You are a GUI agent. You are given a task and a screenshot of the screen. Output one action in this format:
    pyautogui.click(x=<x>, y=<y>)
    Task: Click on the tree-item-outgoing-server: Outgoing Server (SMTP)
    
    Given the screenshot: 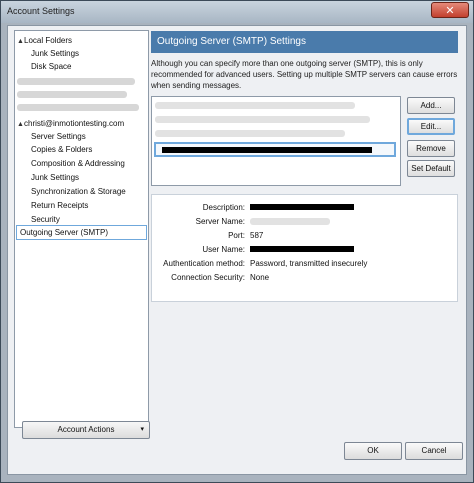 What is the action you would take?
    pyautogui.click(x=81, y=232)
    